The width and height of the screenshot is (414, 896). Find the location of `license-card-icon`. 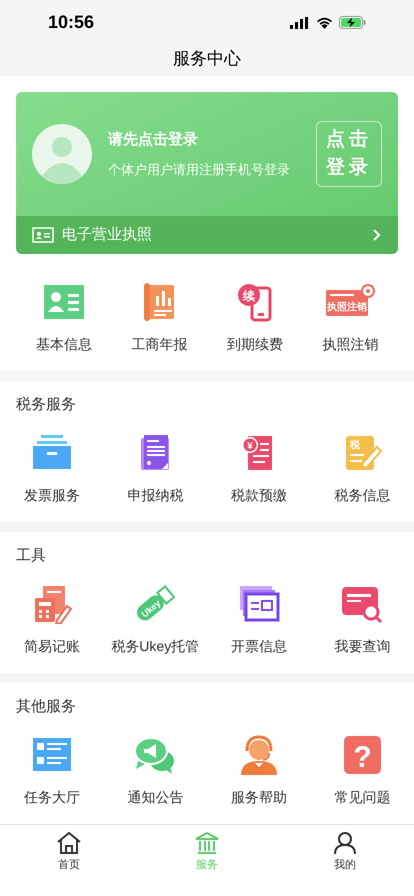

license-card-icon is located at coordinates (347, 303).